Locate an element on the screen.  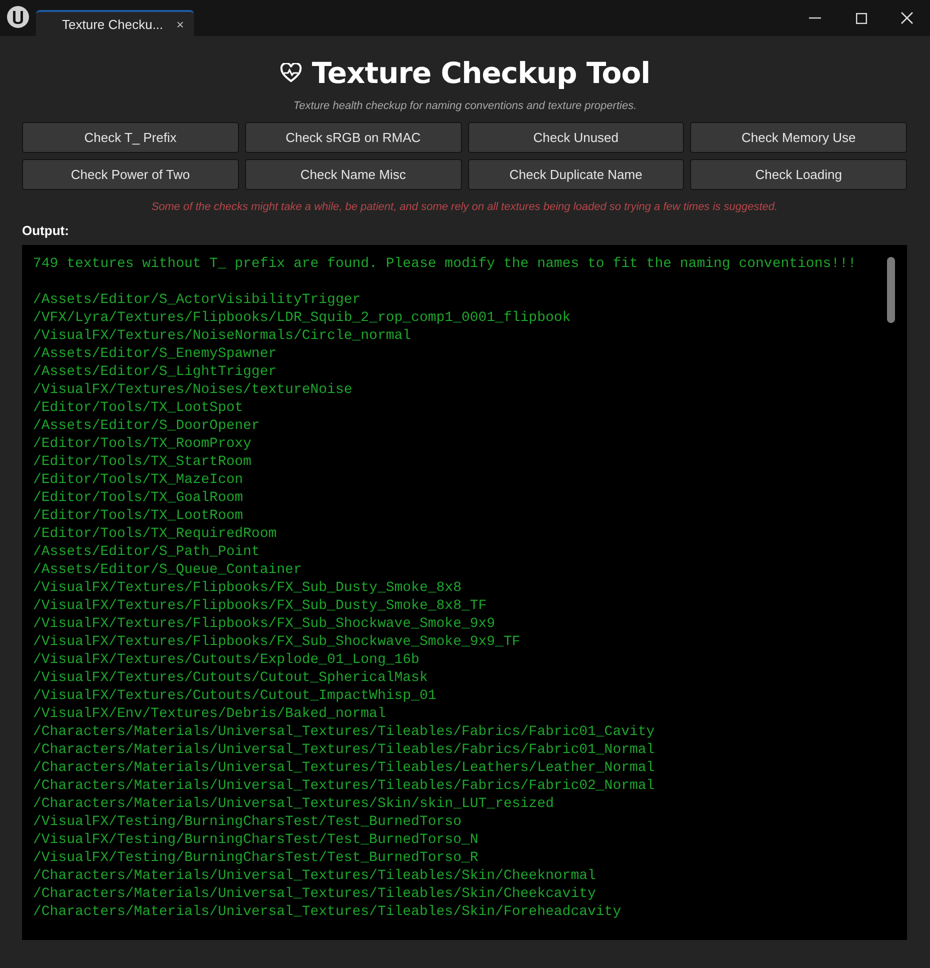
texture-path: /Assets/Editor/S_DoorOpener is located at coordinates (147, 426).